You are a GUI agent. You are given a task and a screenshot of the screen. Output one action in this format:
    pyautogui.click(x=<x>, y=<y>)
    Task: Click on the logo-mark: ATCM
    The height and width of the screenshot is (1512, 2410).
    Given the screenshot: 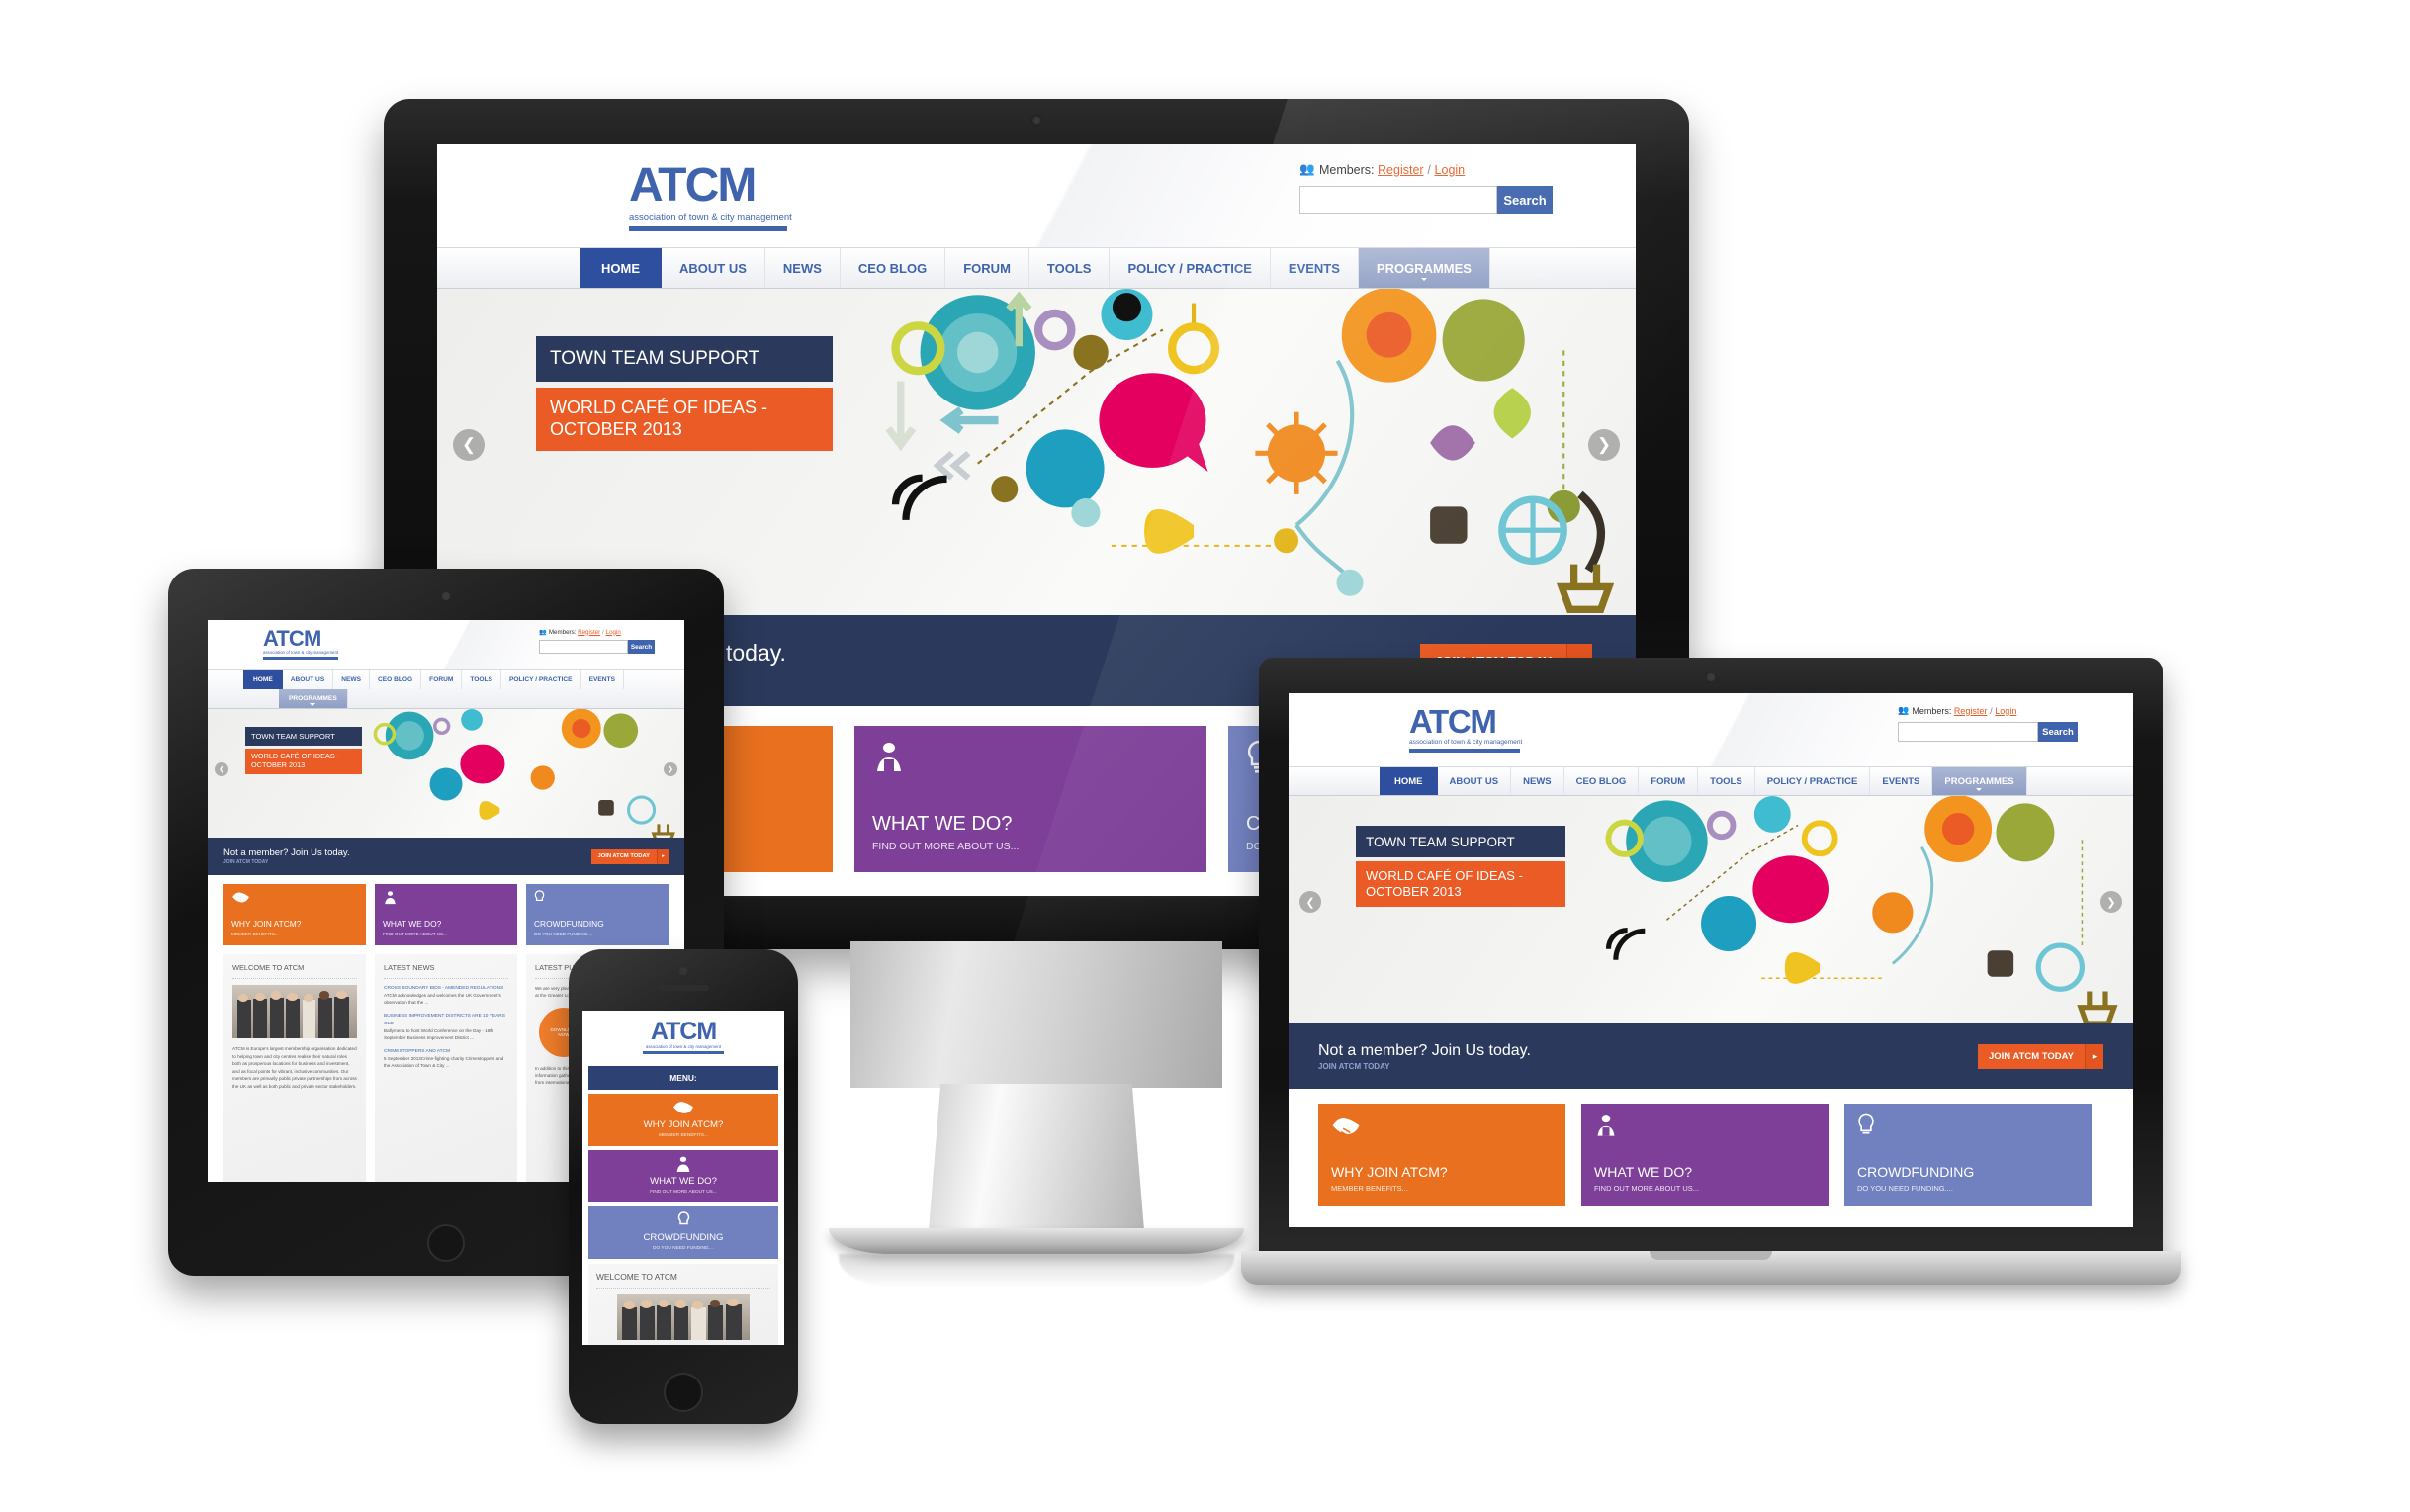 What is the action you would take?
    pyautogui.click(x=683, y=1031)
    